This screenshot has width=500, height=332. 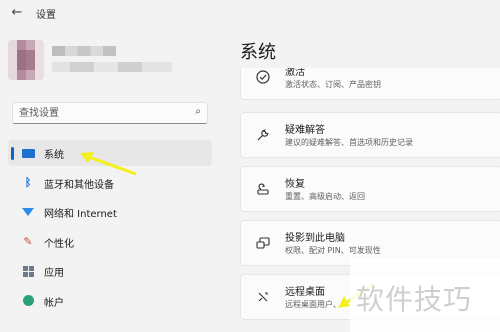 What do you see at coordinates (414, 299) in the screenshot?
I see `watermark-text: 软件技巧` at bounding box center [414, 299].